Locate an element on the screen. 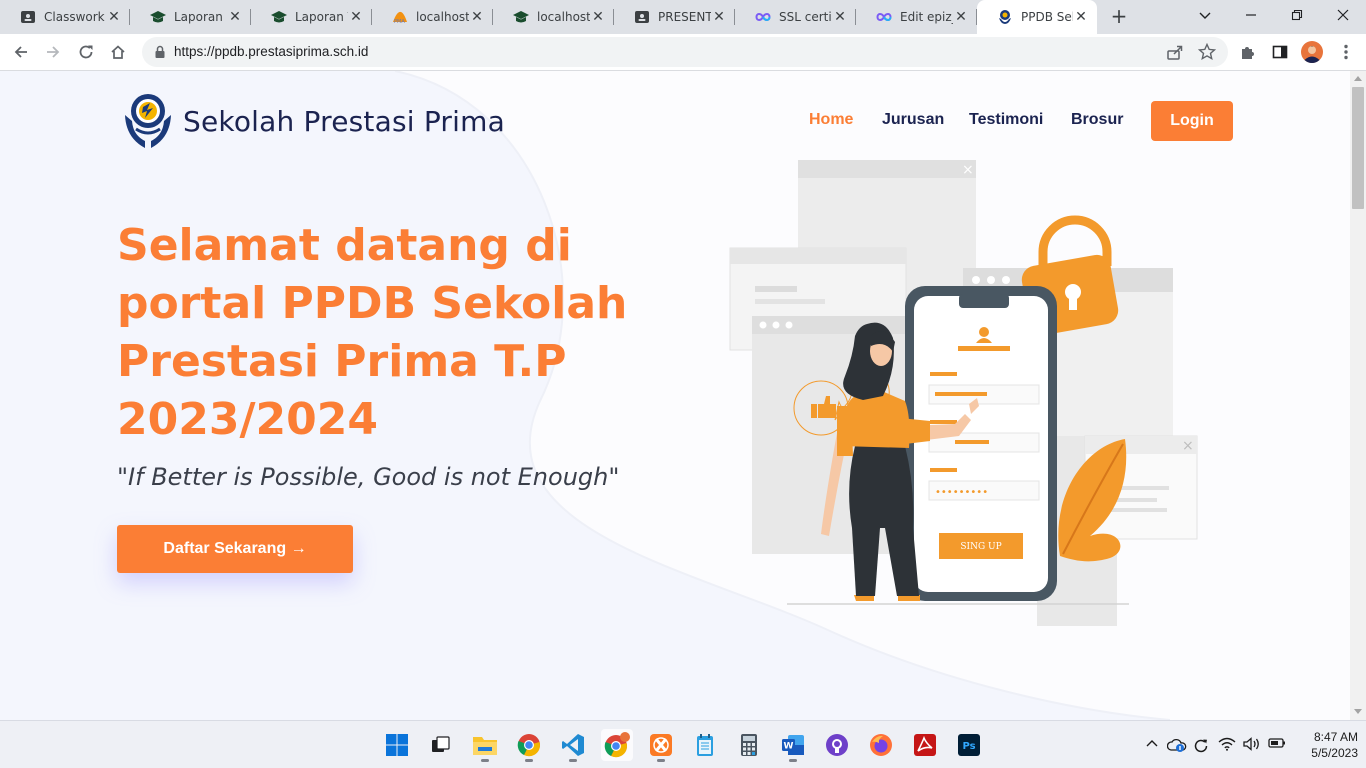 The image size is (1366, 768). acrobat-logo-icon is located at coordinates (925, 745).